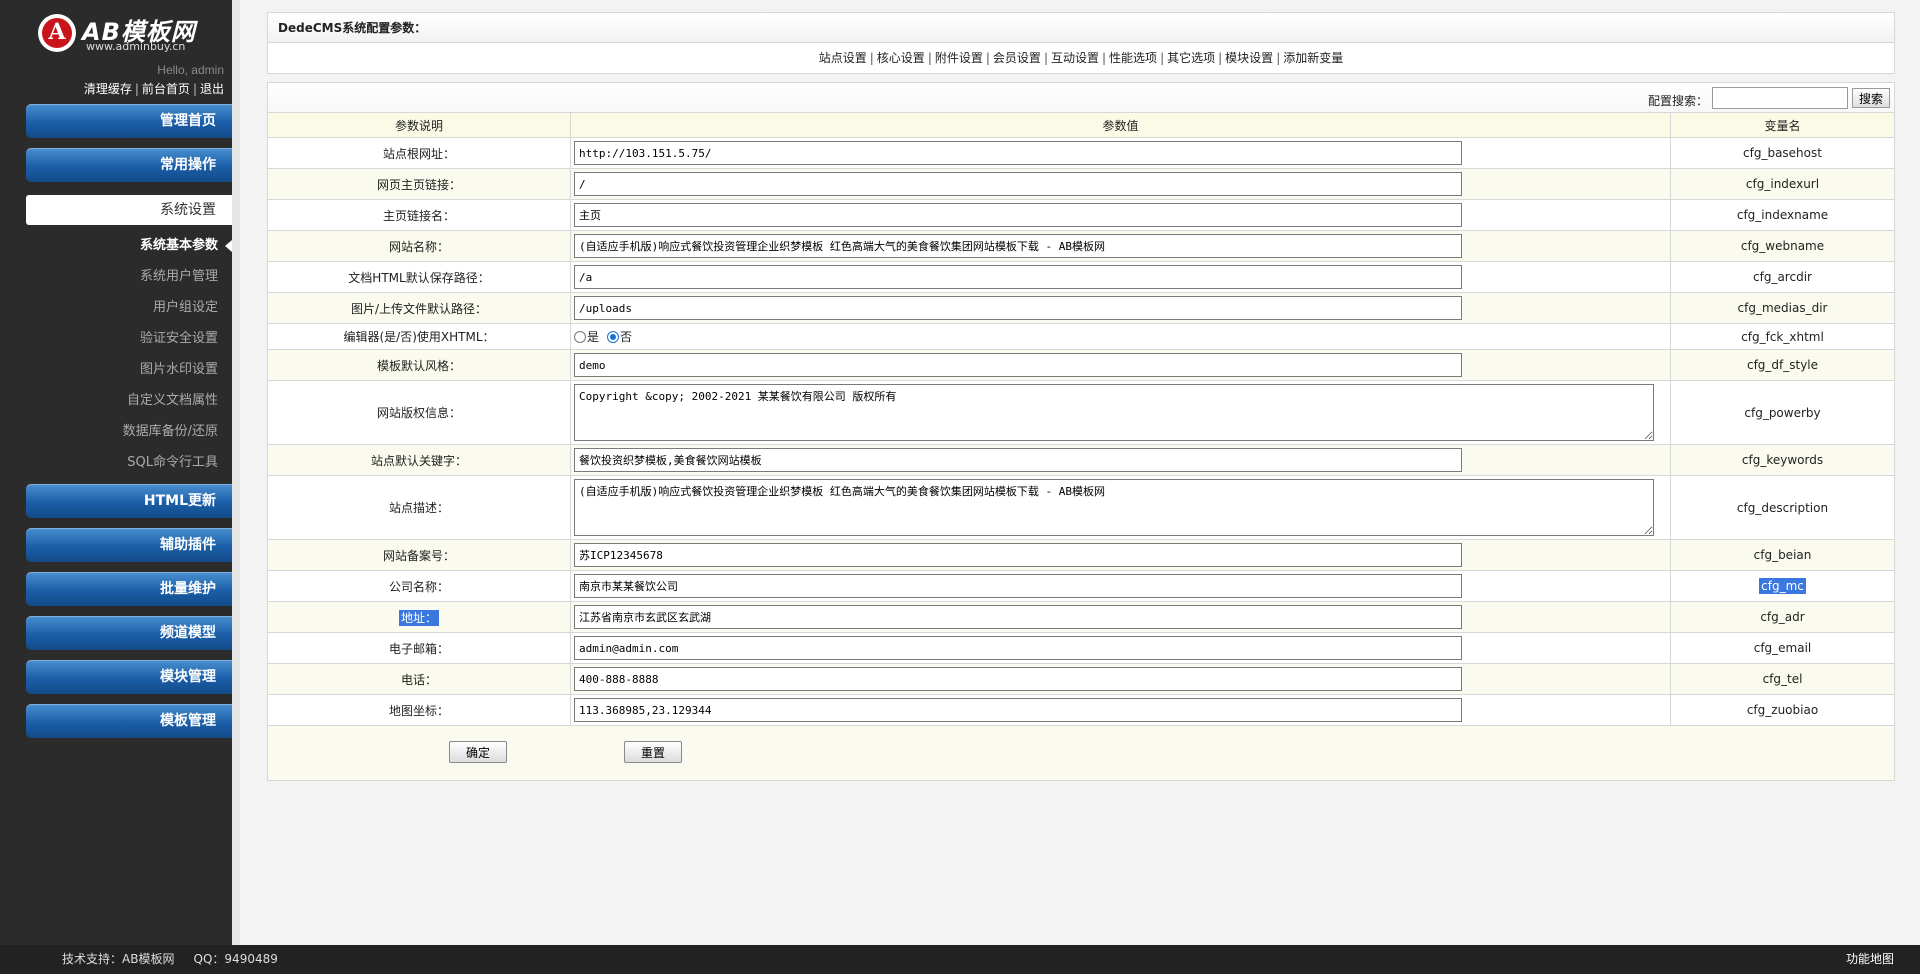 The height and width of the screenshot is (974, 1920). What do you see at coordinates (1018, 215) in the screenshot?
I see `indexname-input` at bounding box center [1018, 215].